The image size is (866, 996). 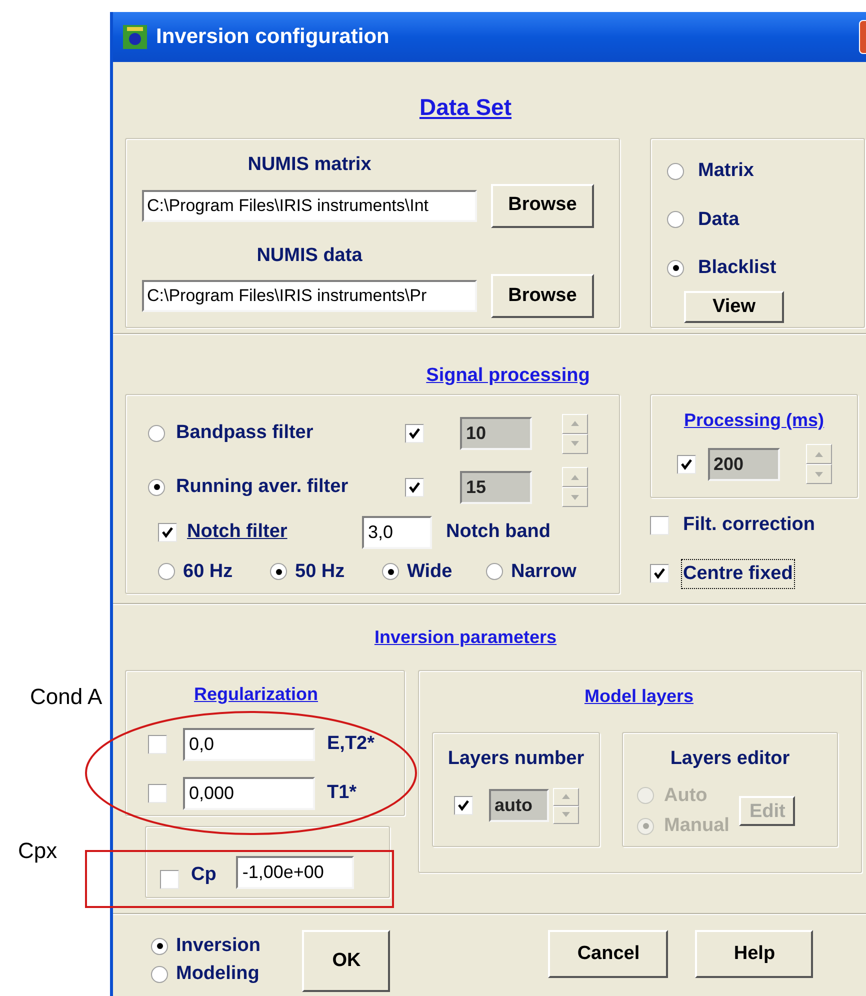 I want to click on text-field: -1,00e+00, so click(x=295, y=872).